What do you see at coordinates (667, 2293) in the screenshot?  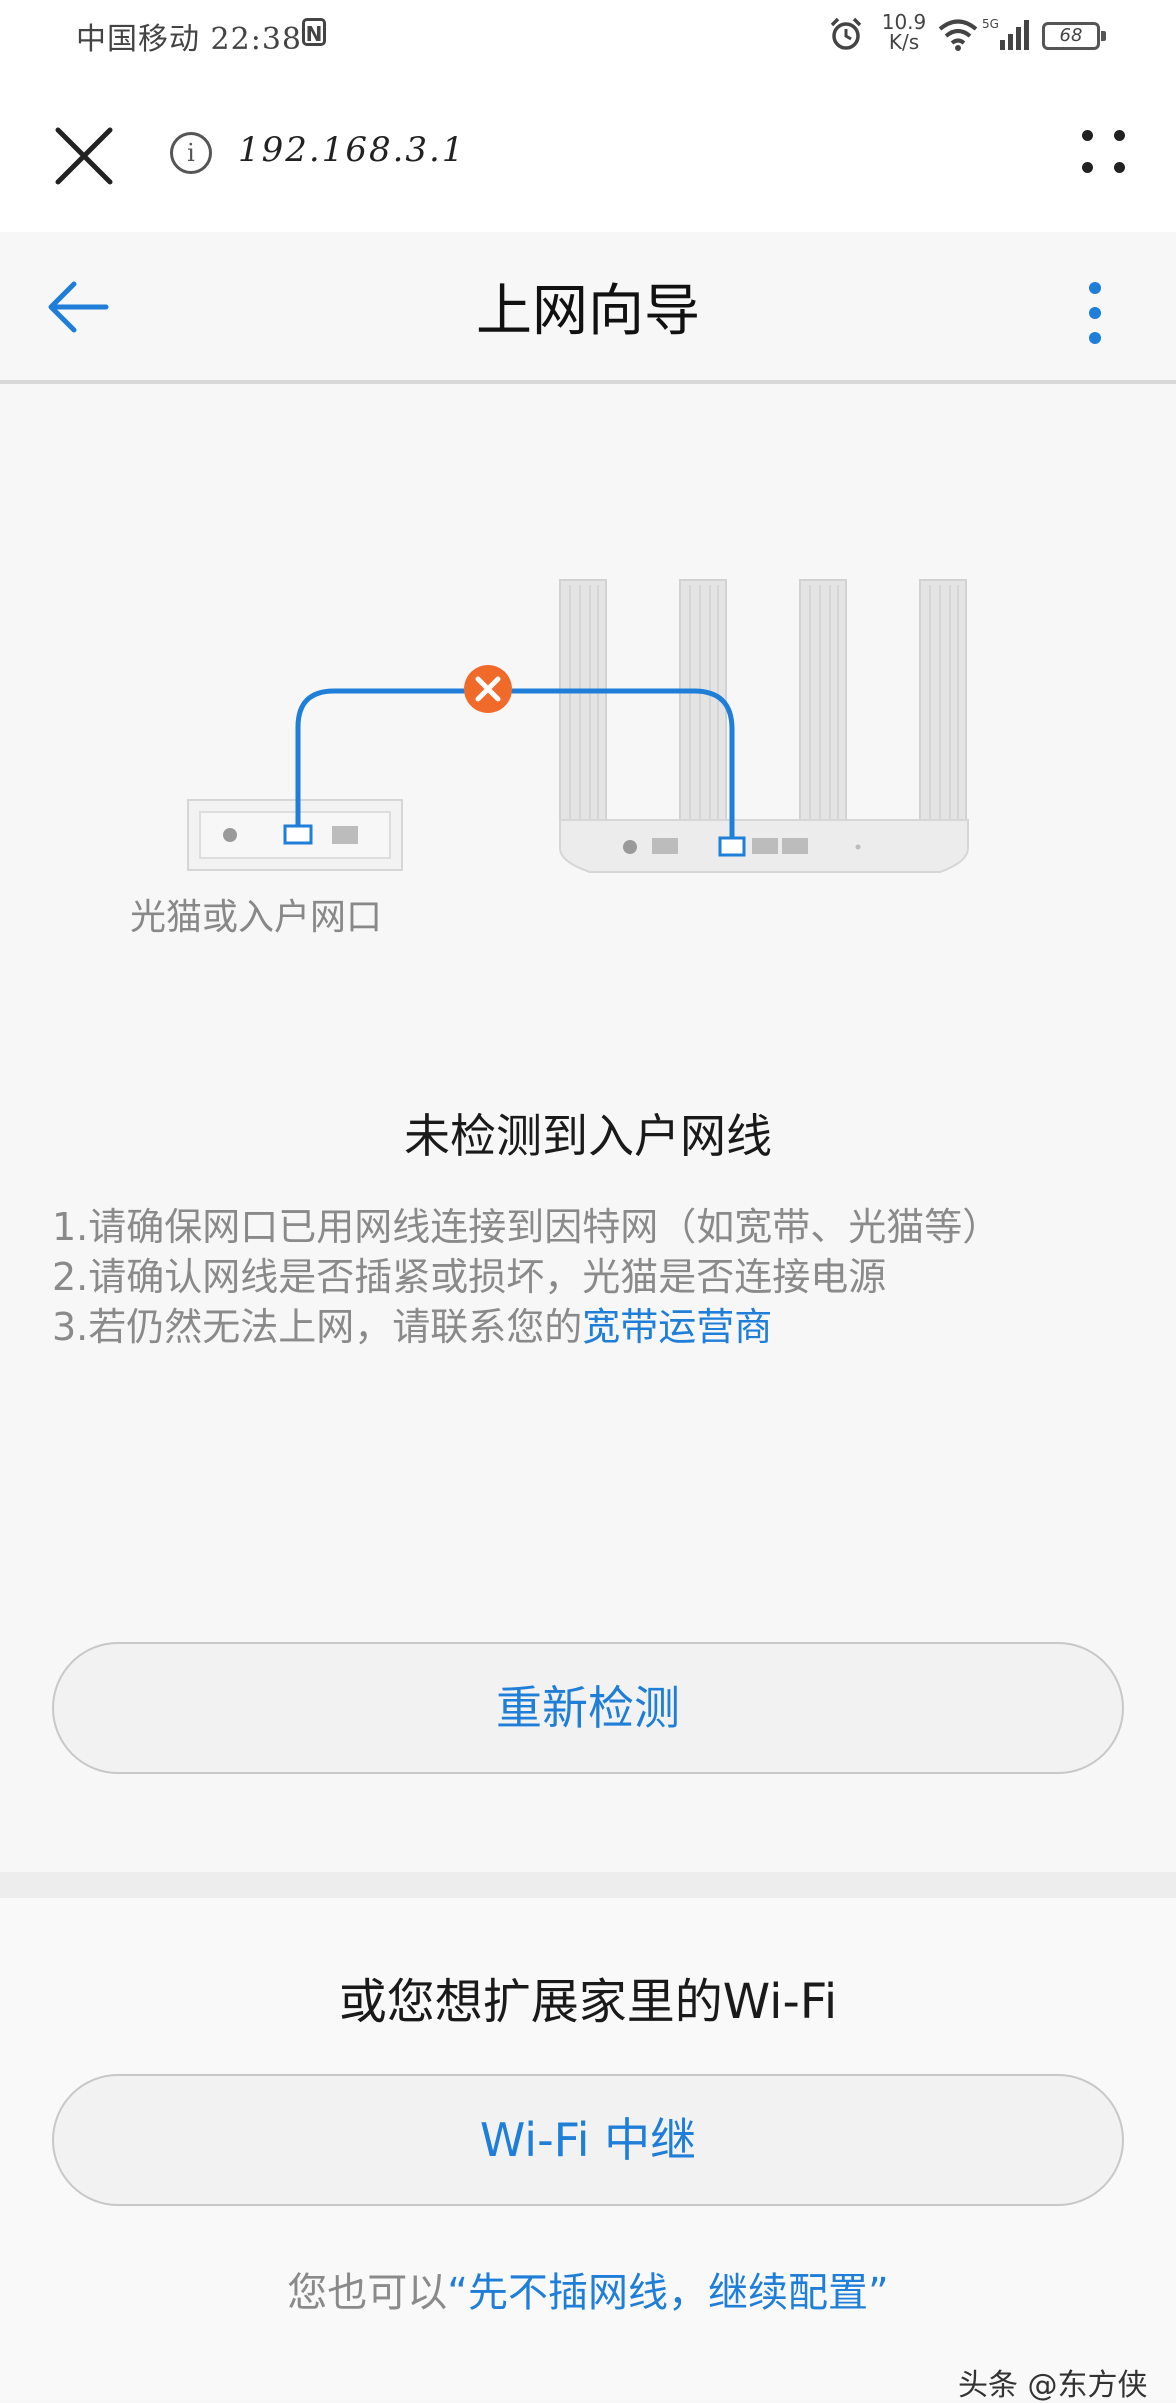 I see `skip-cable-link: “先不插网线，继续配置”` at bounding box center [667, 2293].